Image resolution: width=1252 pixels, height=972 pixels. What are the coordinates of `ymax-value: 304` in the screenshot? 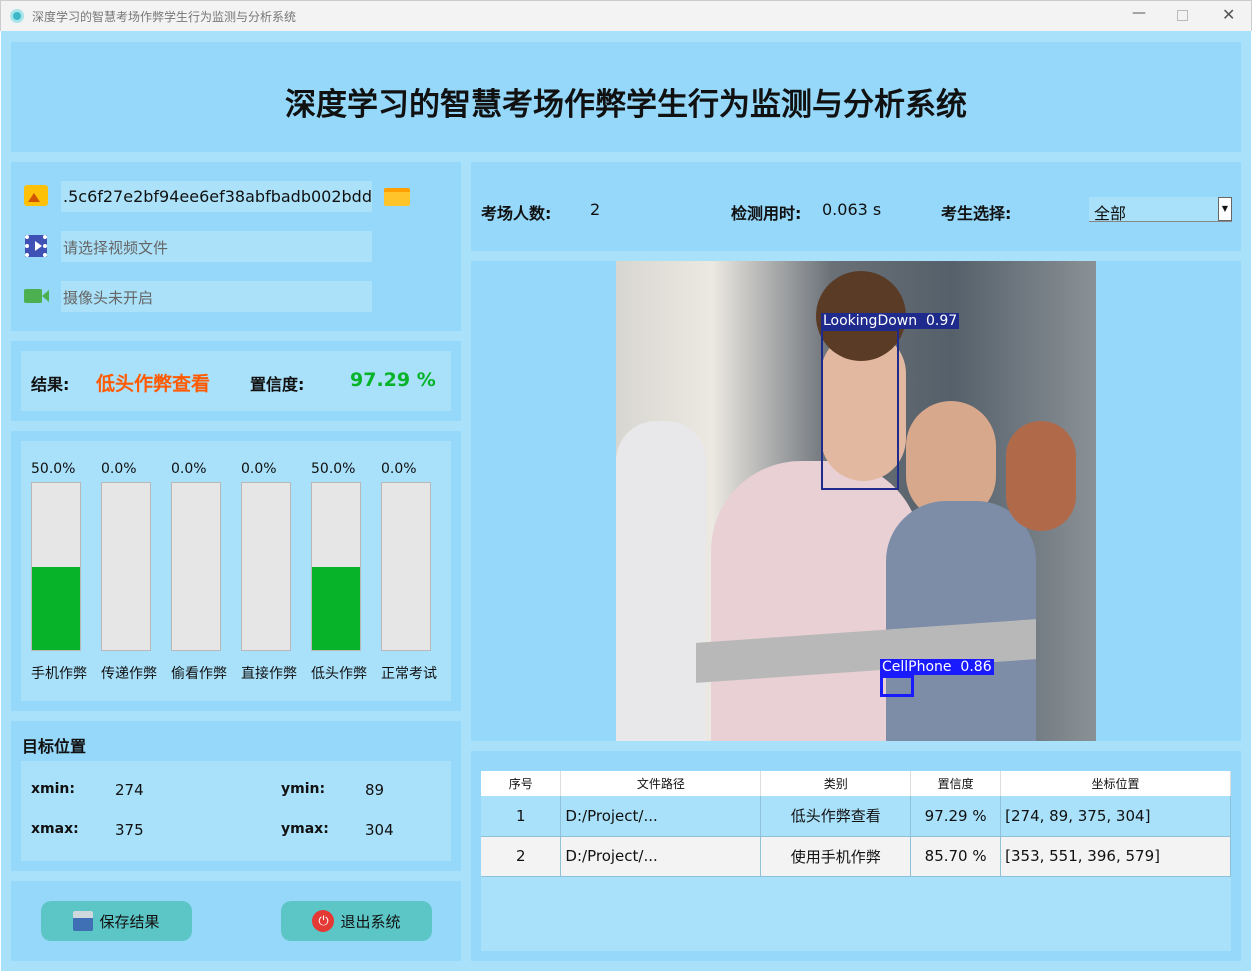 It's located at (379, 830).